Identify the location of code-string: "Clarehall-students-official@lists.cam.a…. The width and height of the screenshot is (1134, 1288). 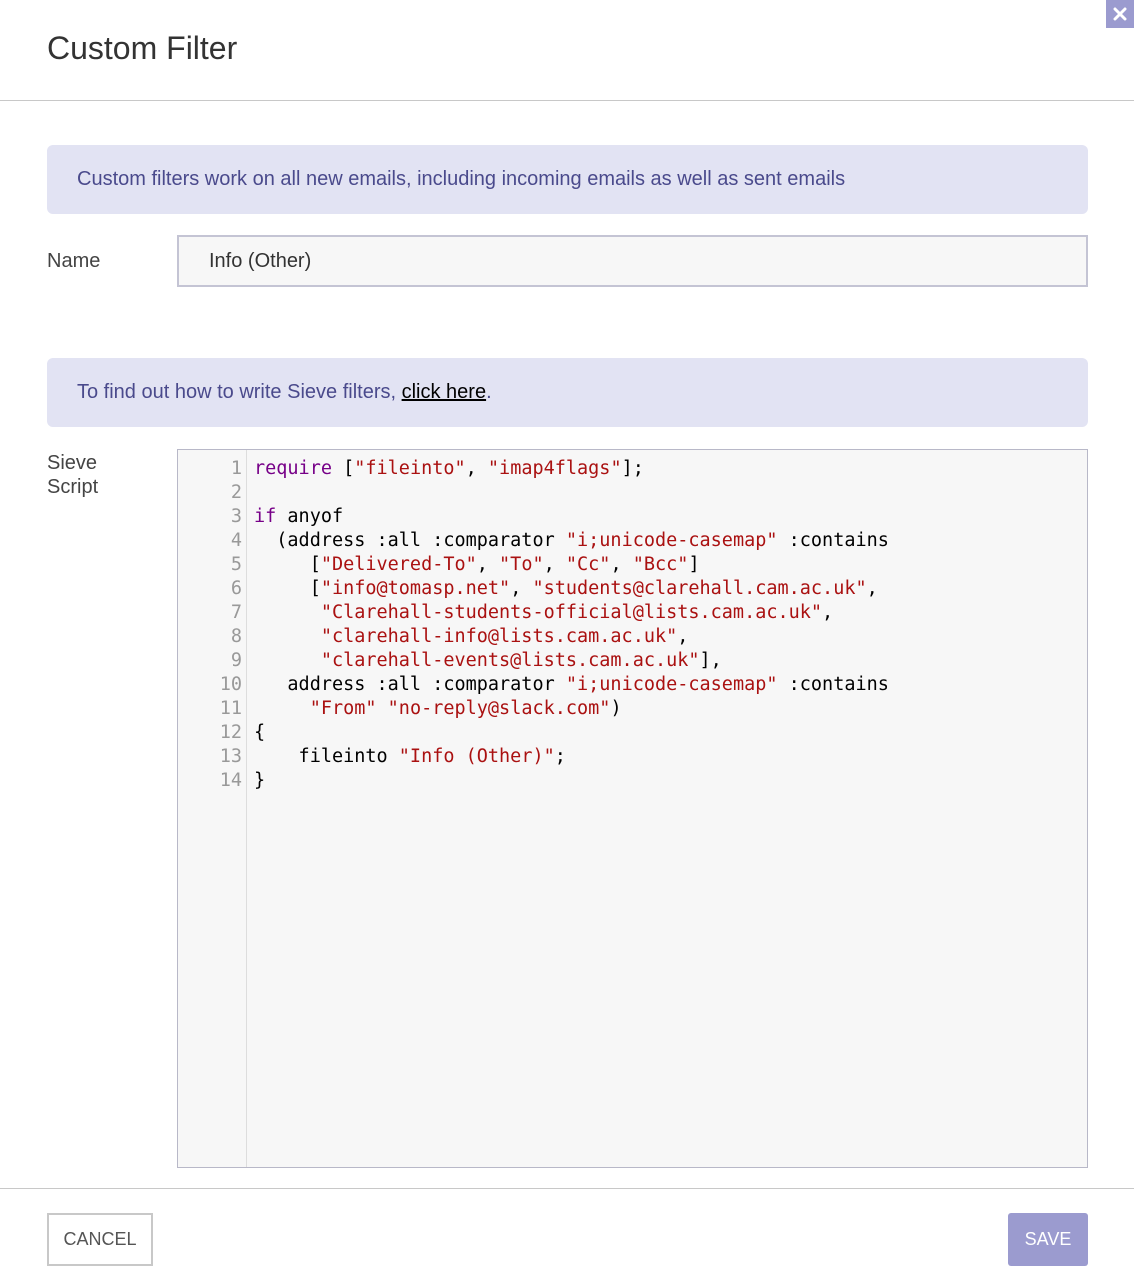
(571, 612).